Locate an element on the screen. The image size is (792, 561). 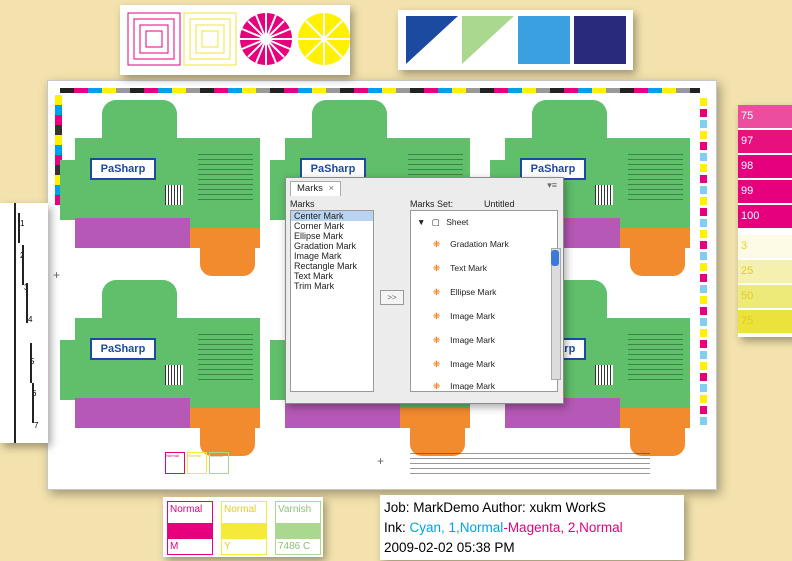
tint-scale-callout: 75 97 98 99 100 3 25 50 75 is located at coordinates (765, 221).